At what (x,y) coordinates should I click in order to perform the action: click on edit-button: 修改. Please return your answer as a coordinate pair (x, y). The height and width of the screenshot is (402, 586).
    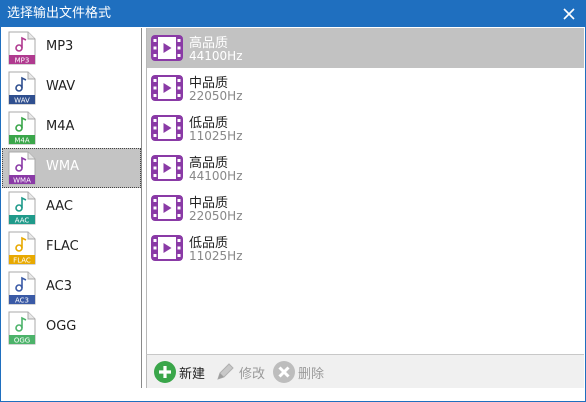
    Looking at the image, I should click on (239, 372).